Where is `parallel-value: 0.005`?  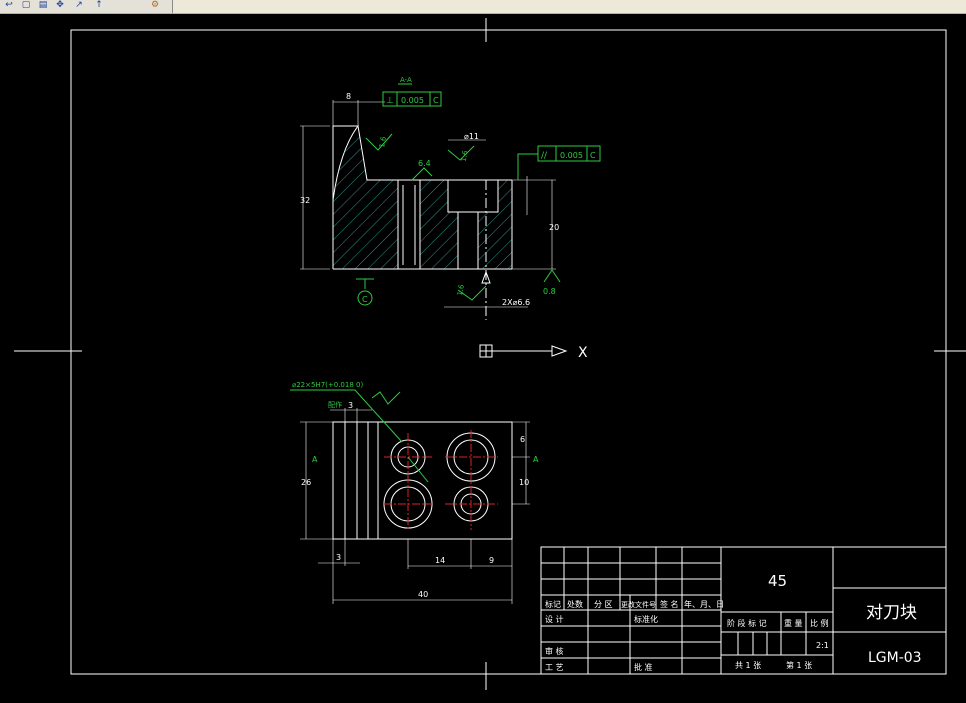
parallel-value: 0.005 is located at coordinates (571, 155).